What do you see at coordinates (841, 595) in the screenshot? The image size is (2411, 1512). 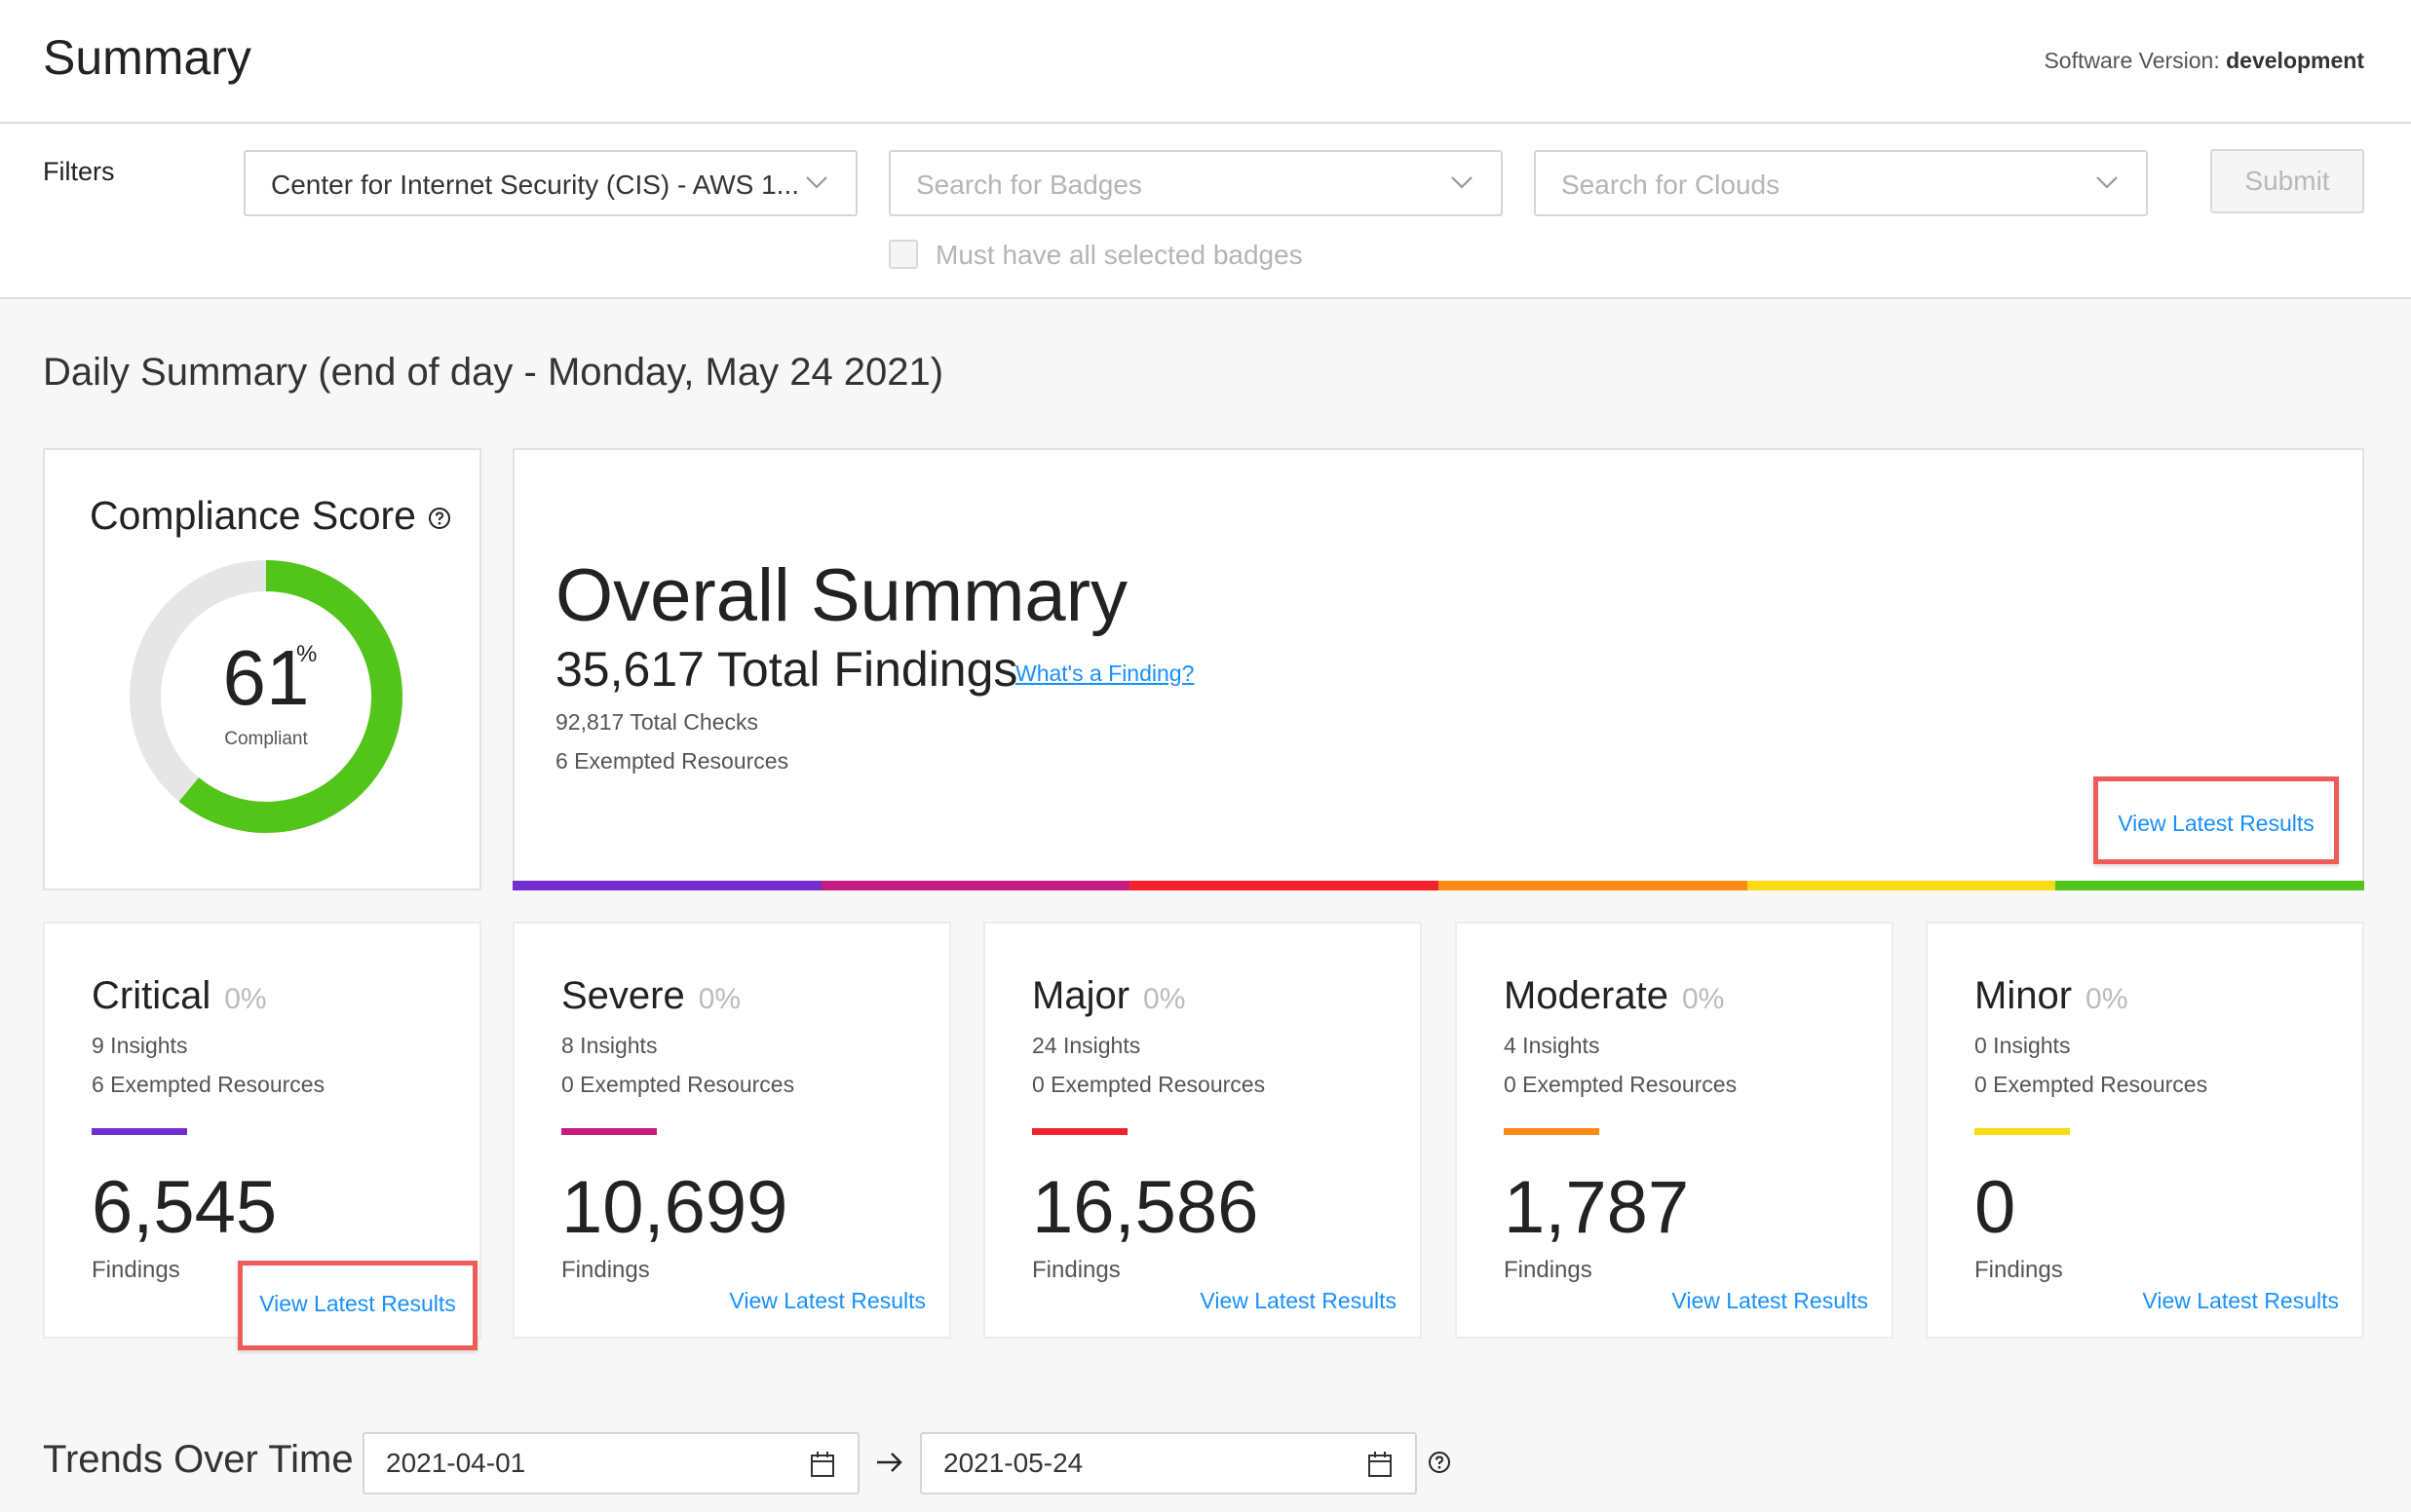 I see `overall-summary-title: Overall Summary` at bounding box center [841, 595].